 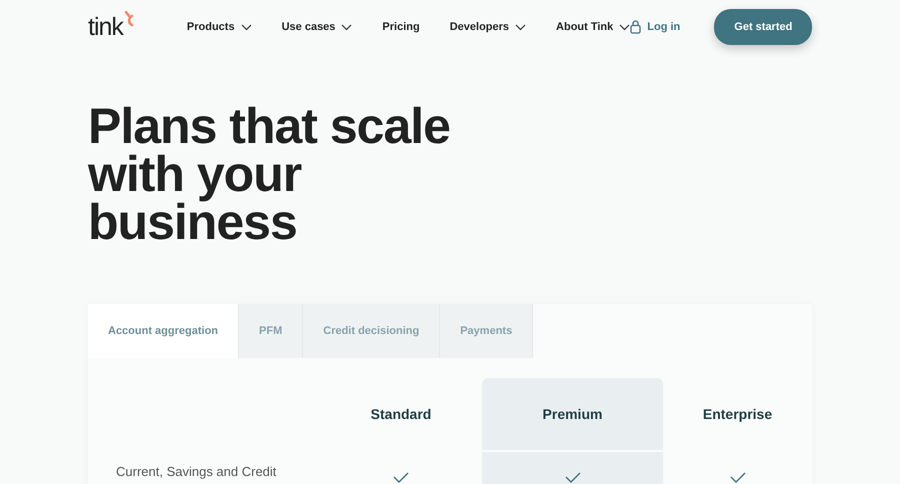 What do you see at coordinates (488, 27) in the screenshot?
I see `nav-link: Developers` at bounding box center [488, 27].